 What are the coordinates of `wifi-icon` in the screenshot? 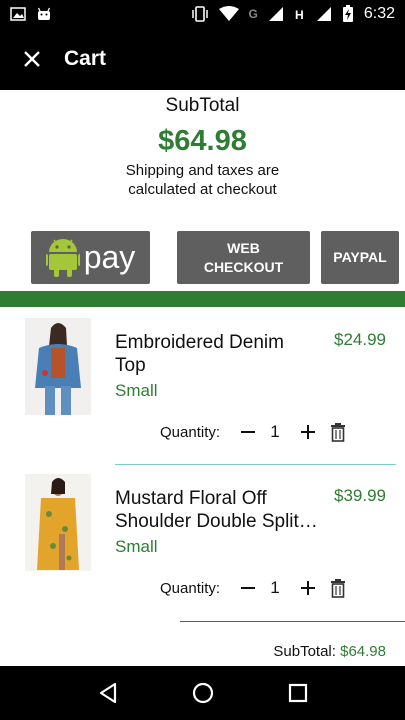 It's located at (228, 13).